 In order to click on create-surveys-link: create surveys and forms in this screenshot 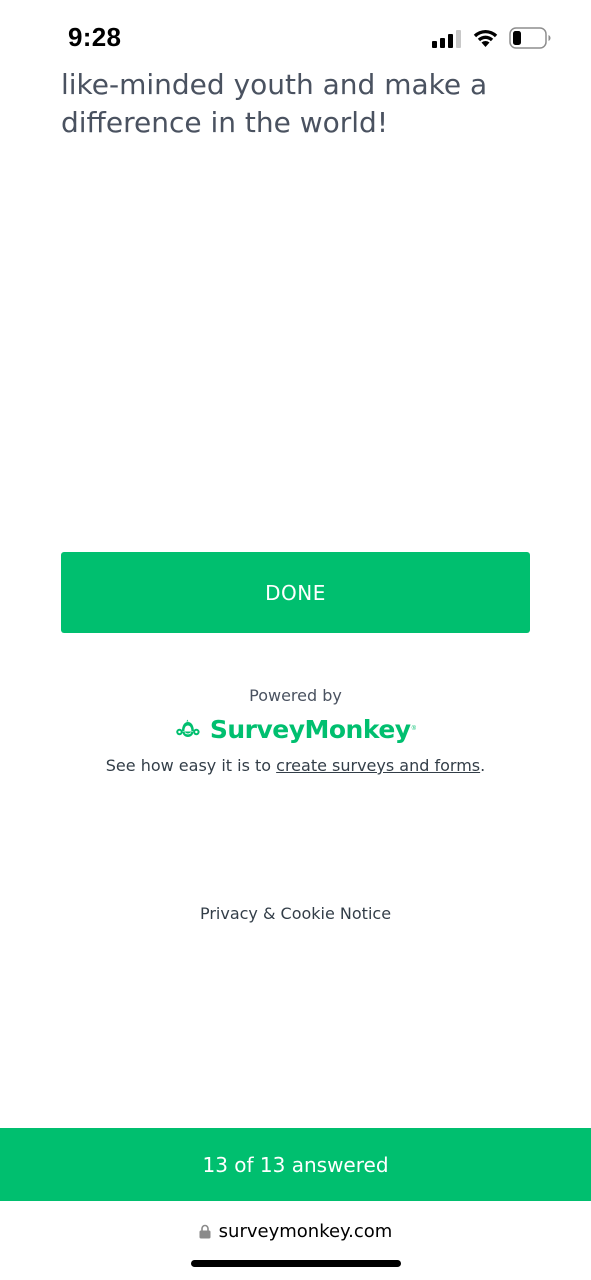, I will do `click(378, 765)`.